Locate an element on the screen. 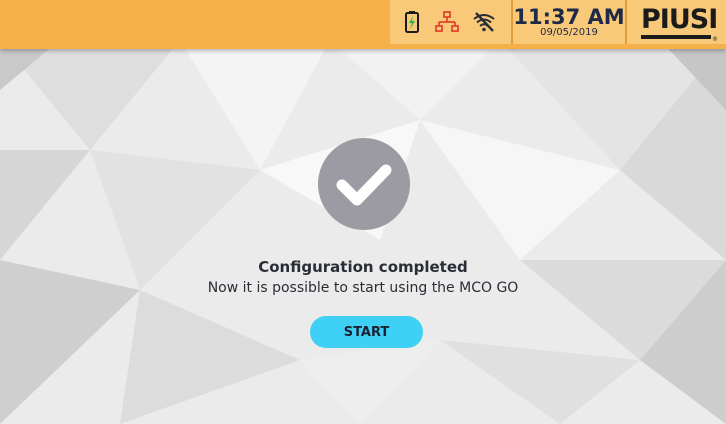 Image resolution: width=726 pixels, height=424 pixels. clock-time: 11:37 AM is located at coordinates (569, 17).